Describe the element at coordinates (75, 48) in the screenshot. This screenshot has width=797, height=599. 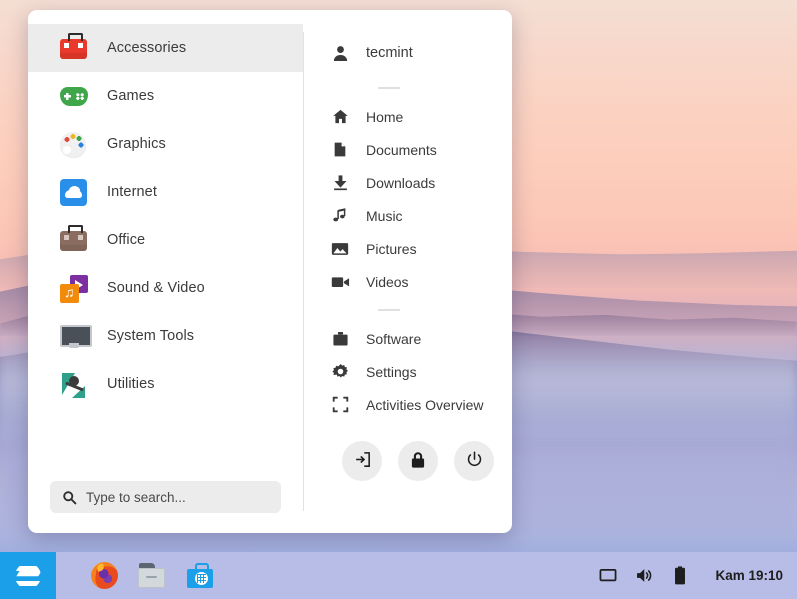
I see `toolbox-icon` at that location.